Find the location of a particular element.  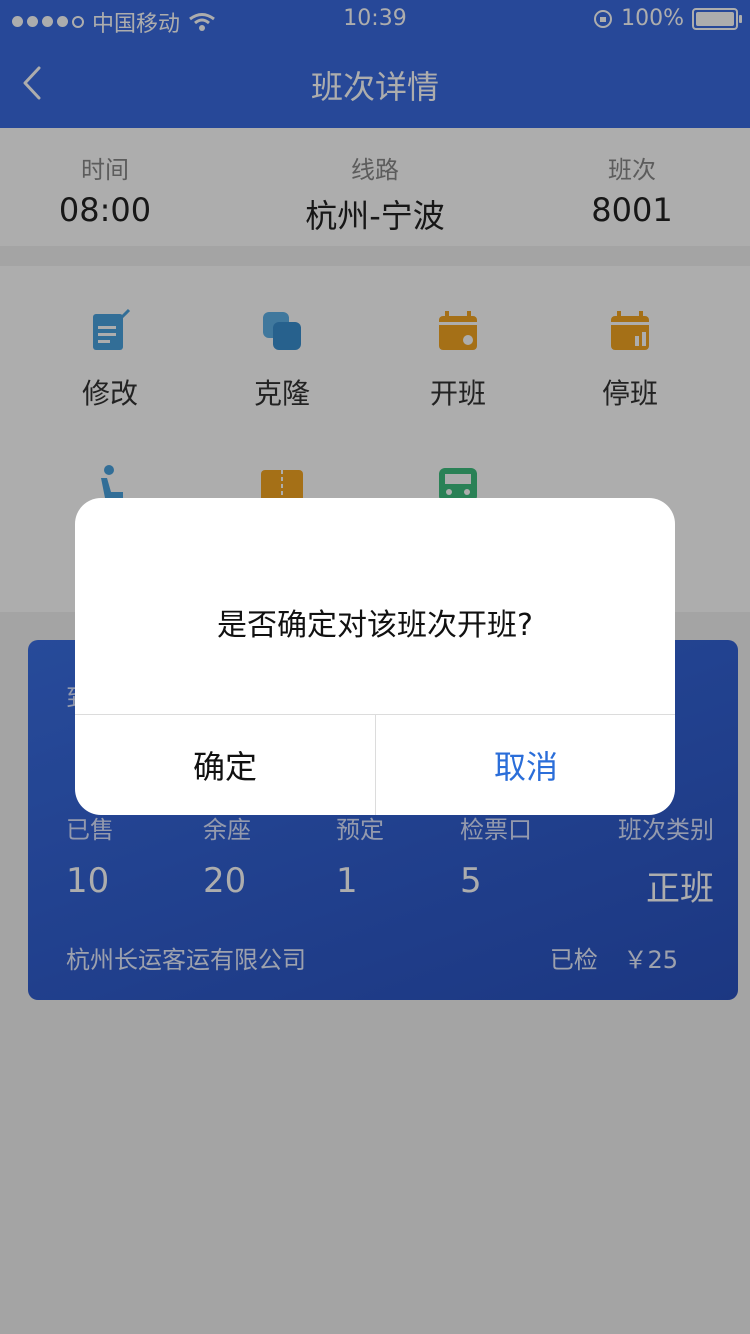

cancel-button: 取消 is located at coordinates (525, 765).